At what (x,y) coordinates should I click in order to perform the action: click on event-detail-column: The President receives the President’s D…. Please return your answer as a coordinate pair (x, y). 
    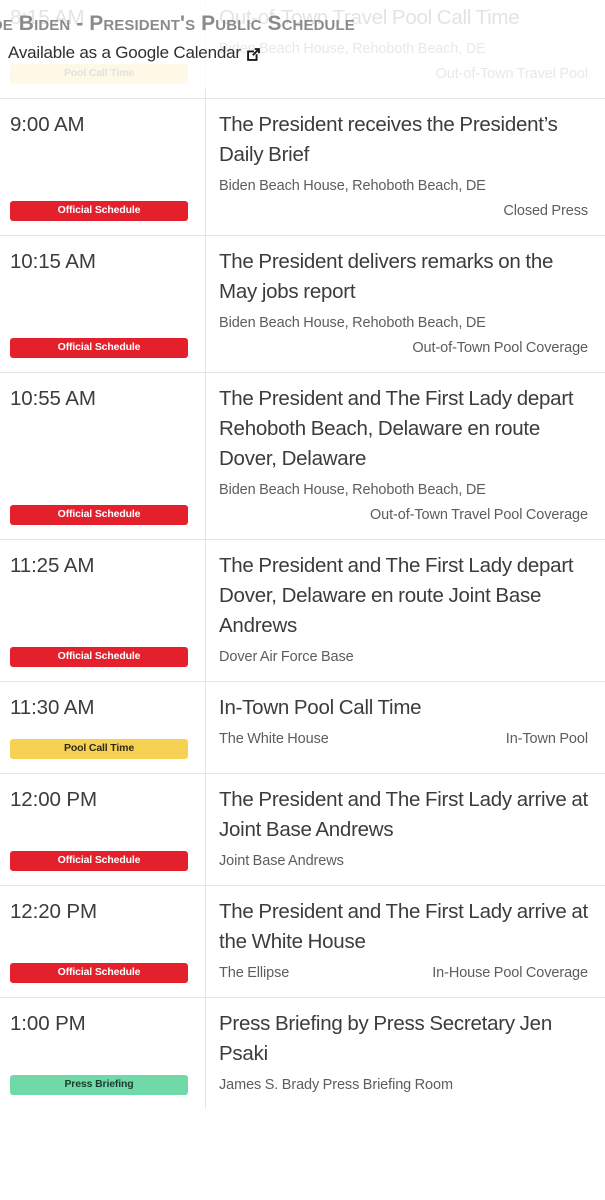
    Looking at the image, I should click on (405, 167).